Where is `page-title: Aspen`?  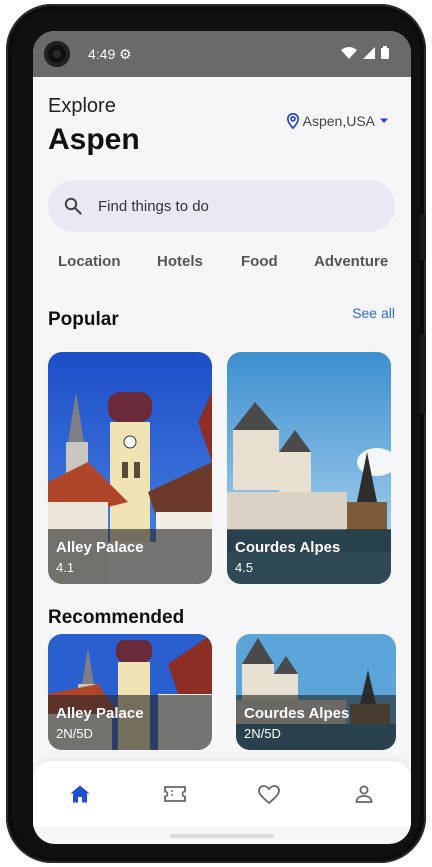 page-title: Aspen is located at coordinates (94, 139).